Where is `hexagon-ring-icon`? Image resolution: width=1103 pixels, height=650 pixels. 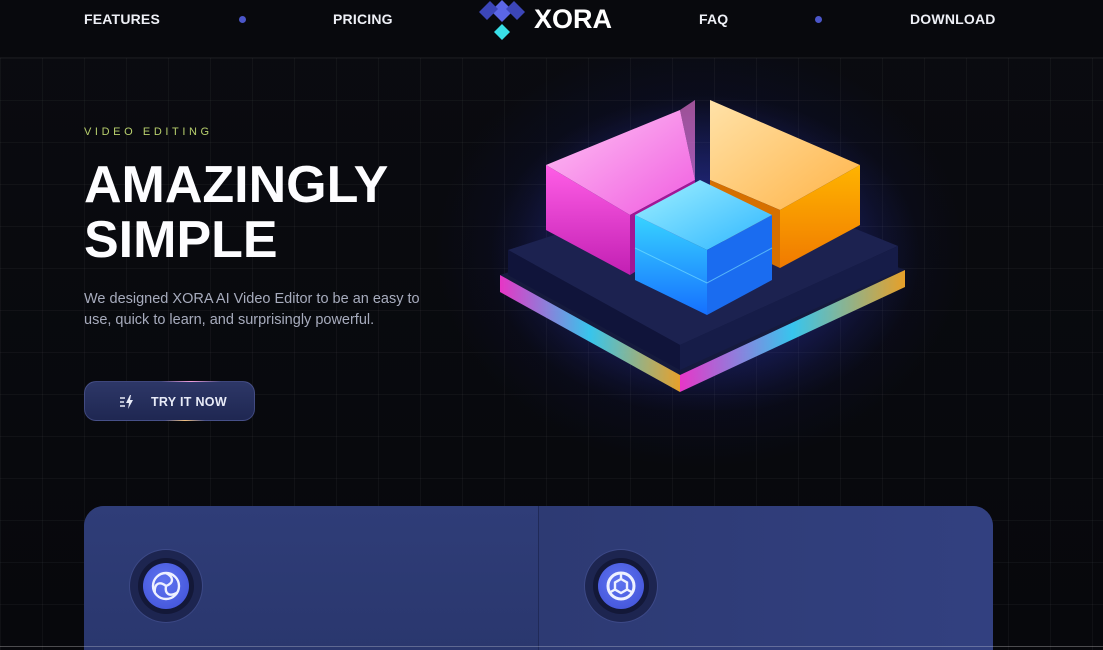 hexagon-ring-icon is located at coordinates (621, 586).